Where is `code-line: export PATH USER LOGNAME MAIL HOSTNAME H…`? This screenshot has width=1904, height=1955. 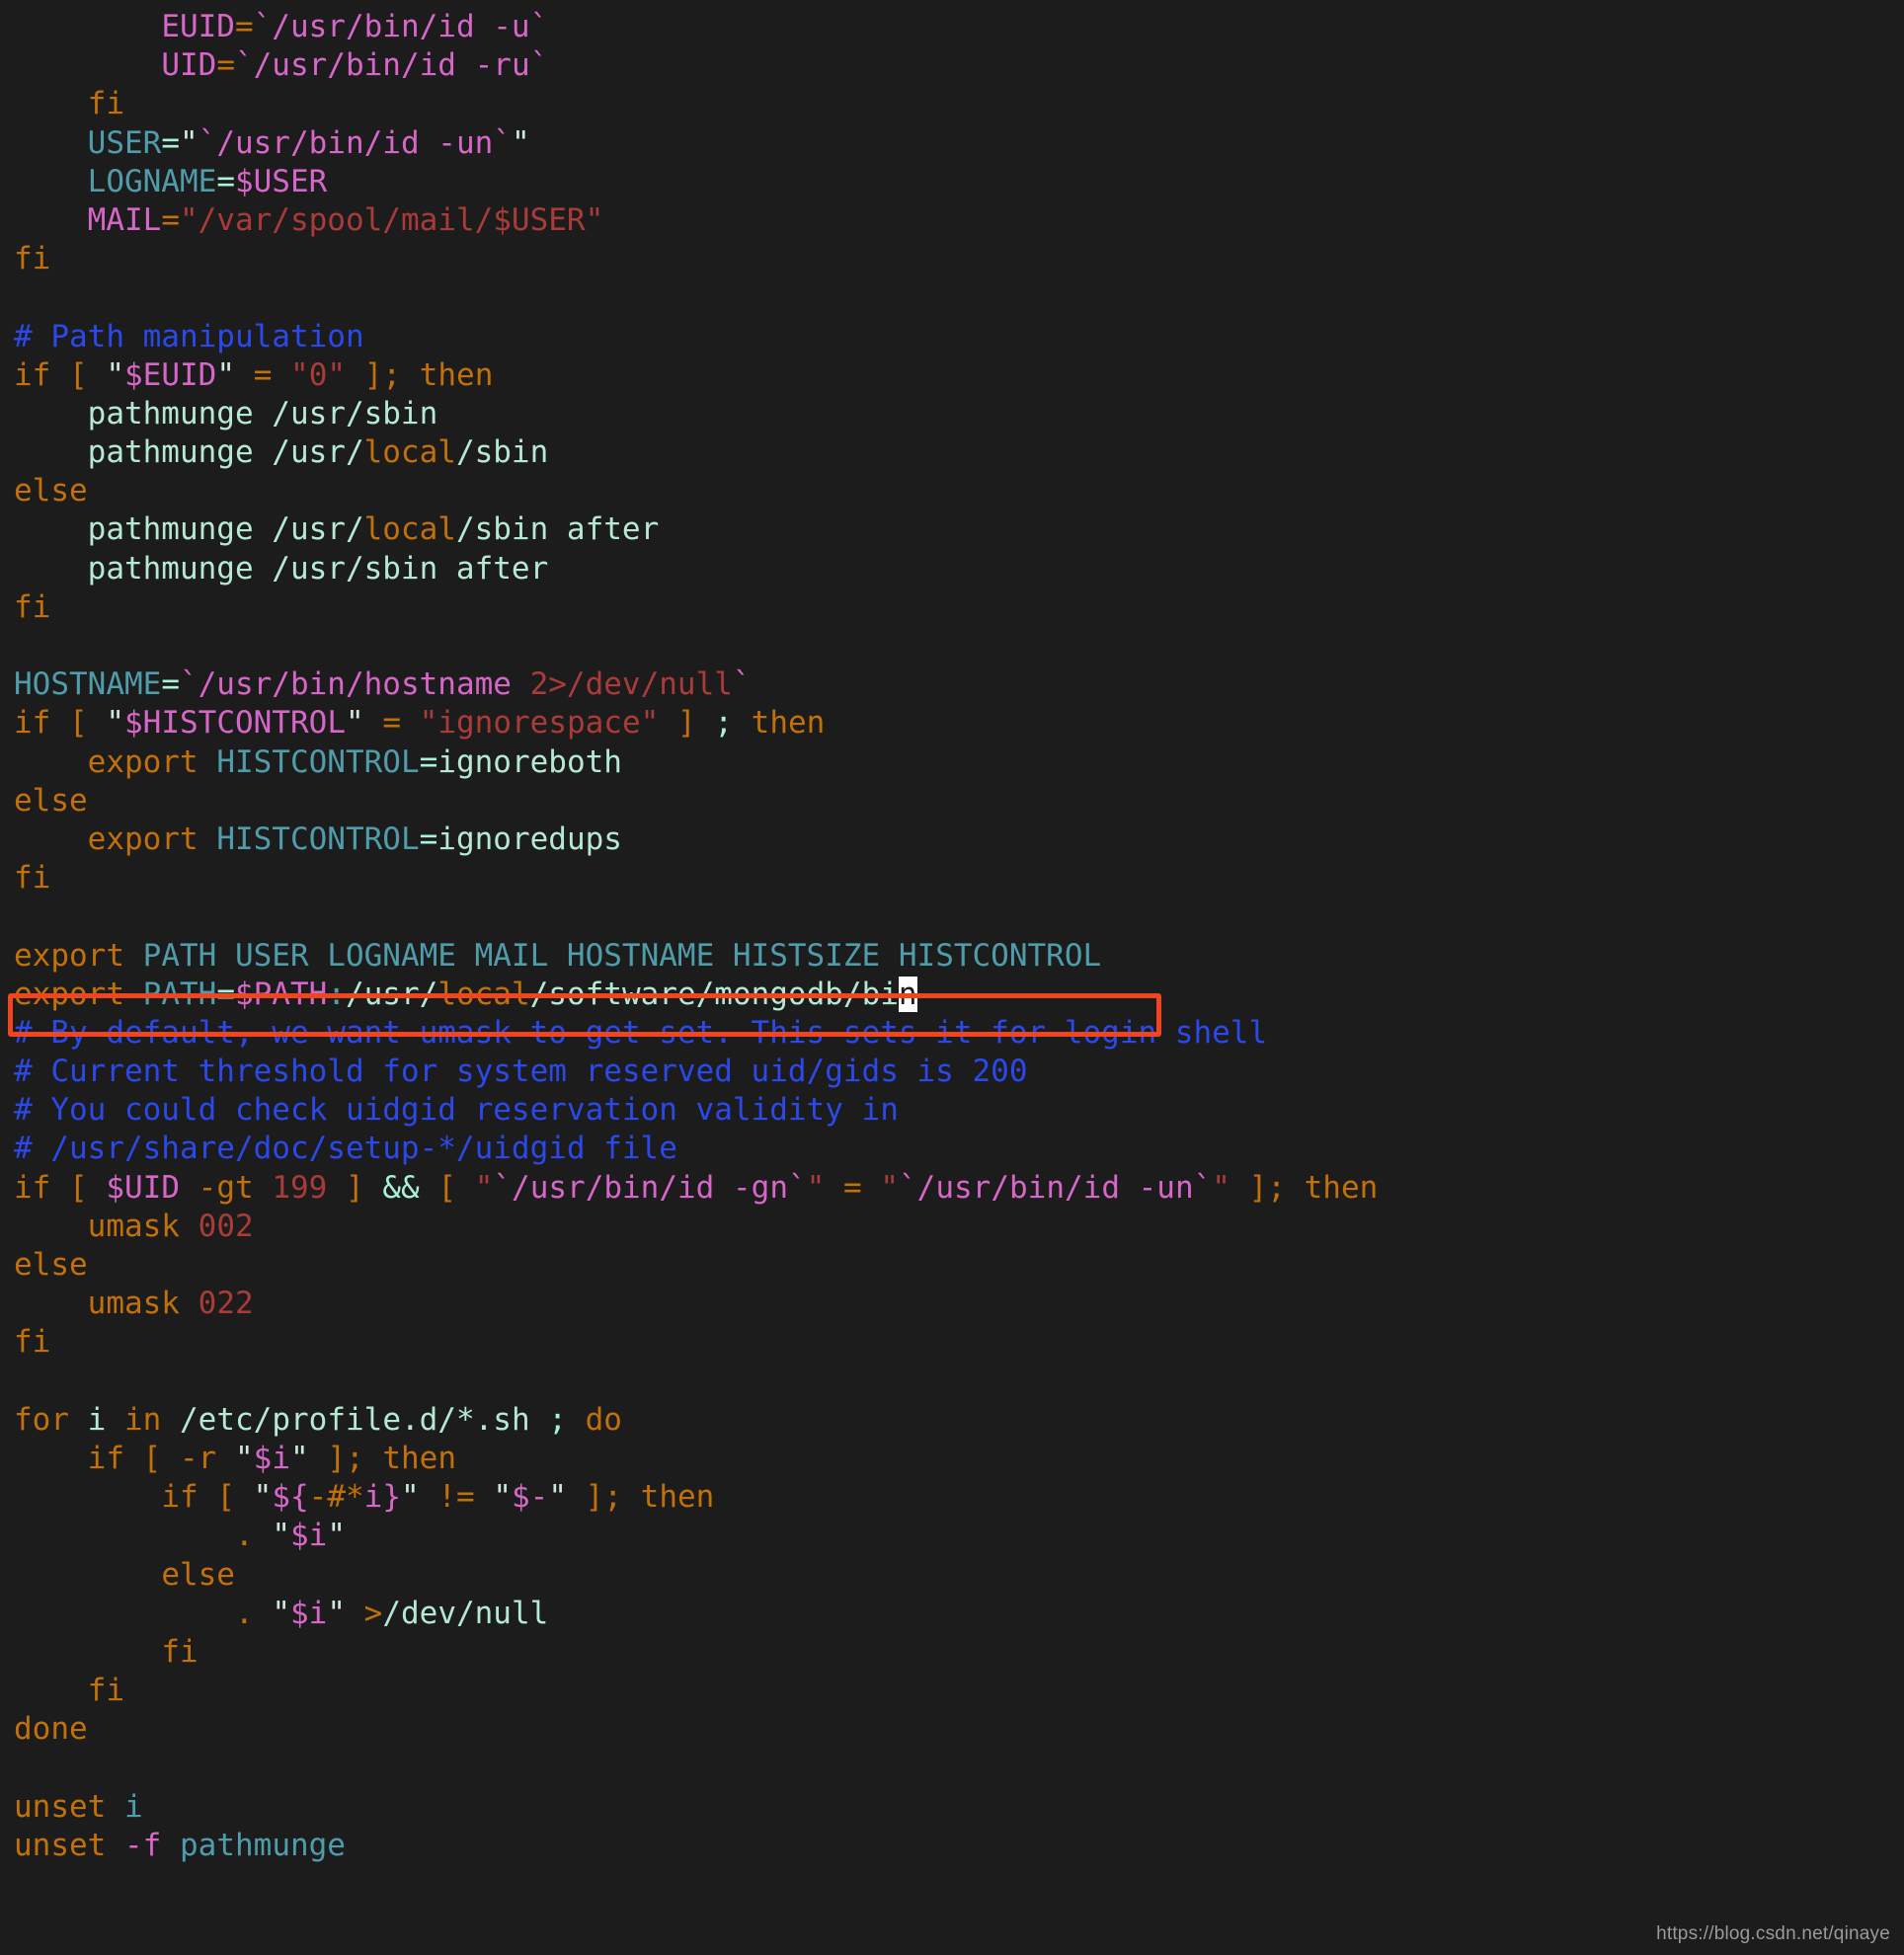
code-line: export PATH USER LOGNAME MAIL HOSTNAME H… is located at coordinates (558, 956).